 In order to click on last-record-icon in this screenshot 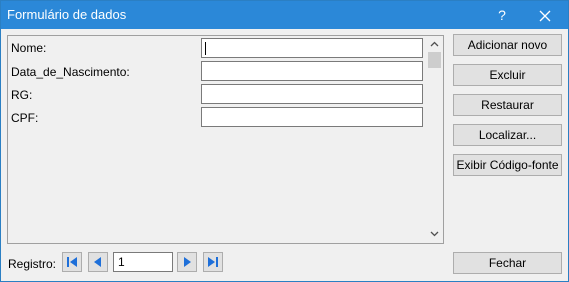, I will do `click(213, 262)`.